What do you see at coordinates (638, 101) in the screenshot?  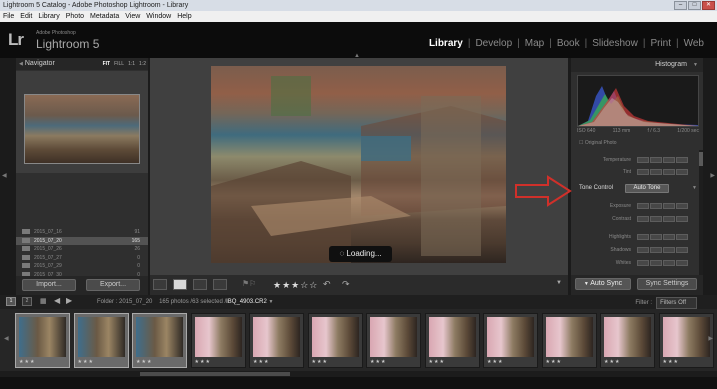 I see `histogram-graph` at bounding box center [638, 101].